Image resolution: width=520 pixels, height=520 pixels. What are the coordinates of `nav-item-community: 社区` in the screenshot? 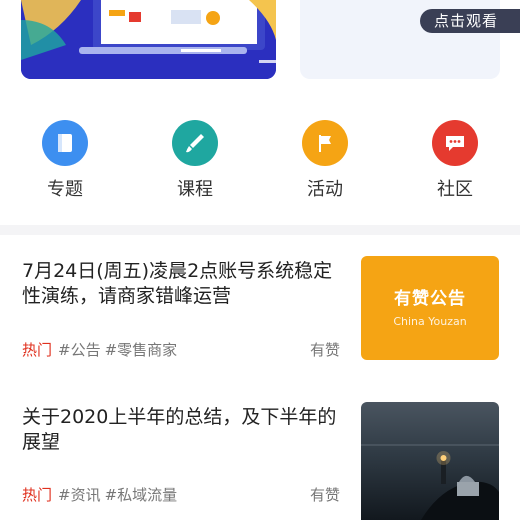 It's located at (455, 160).